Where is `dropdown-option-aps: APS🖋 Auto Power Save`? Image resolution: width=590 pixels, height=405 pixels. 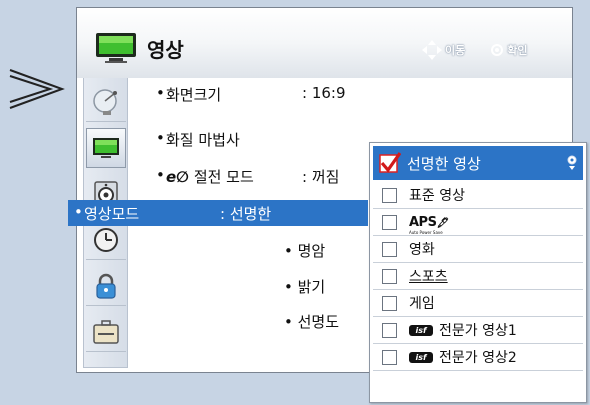 dropdown-option-aps: APS🖋 Auto Power Save is located at coordinates (478, 222).